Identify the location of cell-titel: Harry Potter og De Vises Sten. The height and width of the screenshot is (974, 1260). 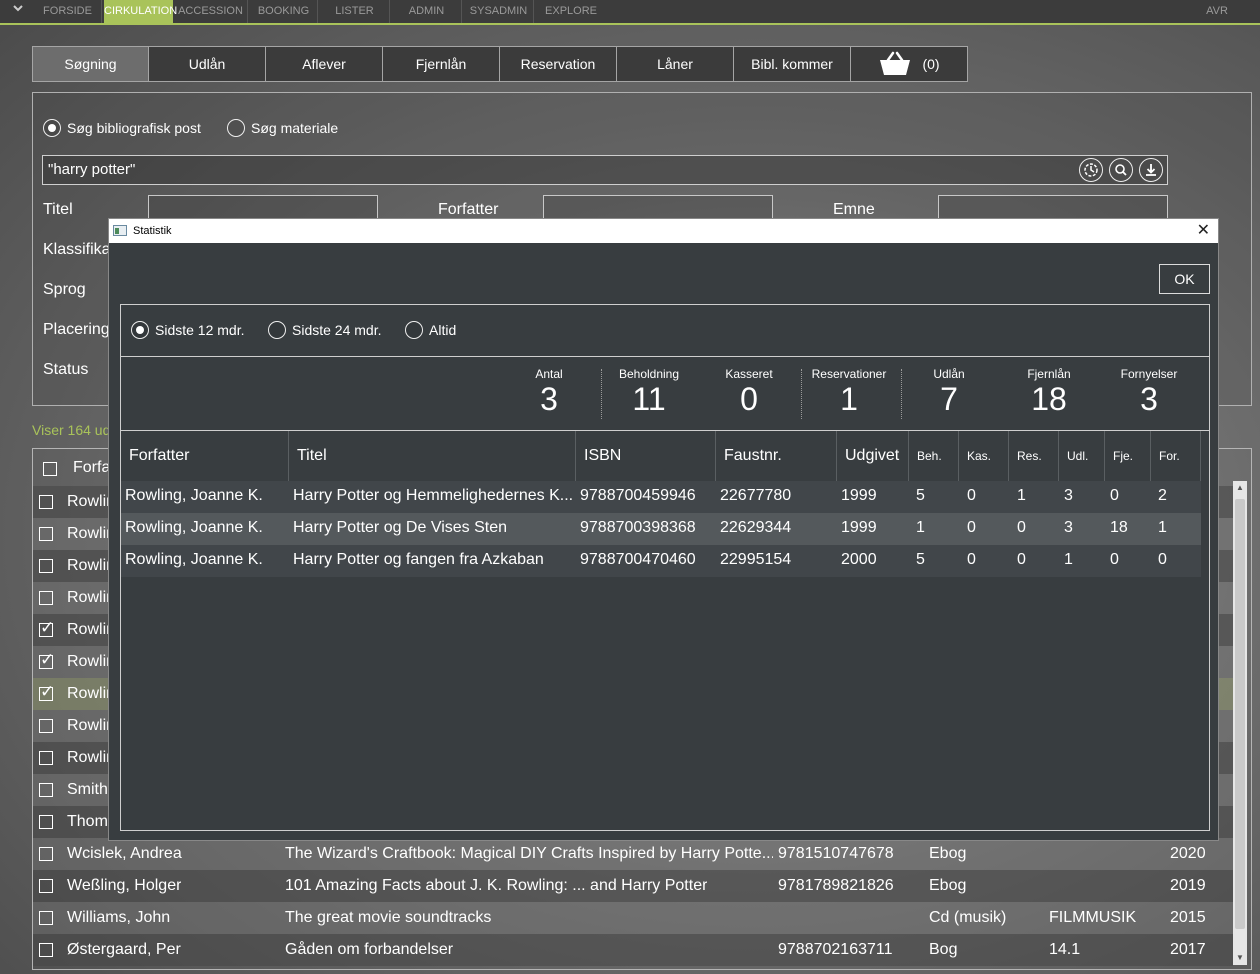
(400, 527).